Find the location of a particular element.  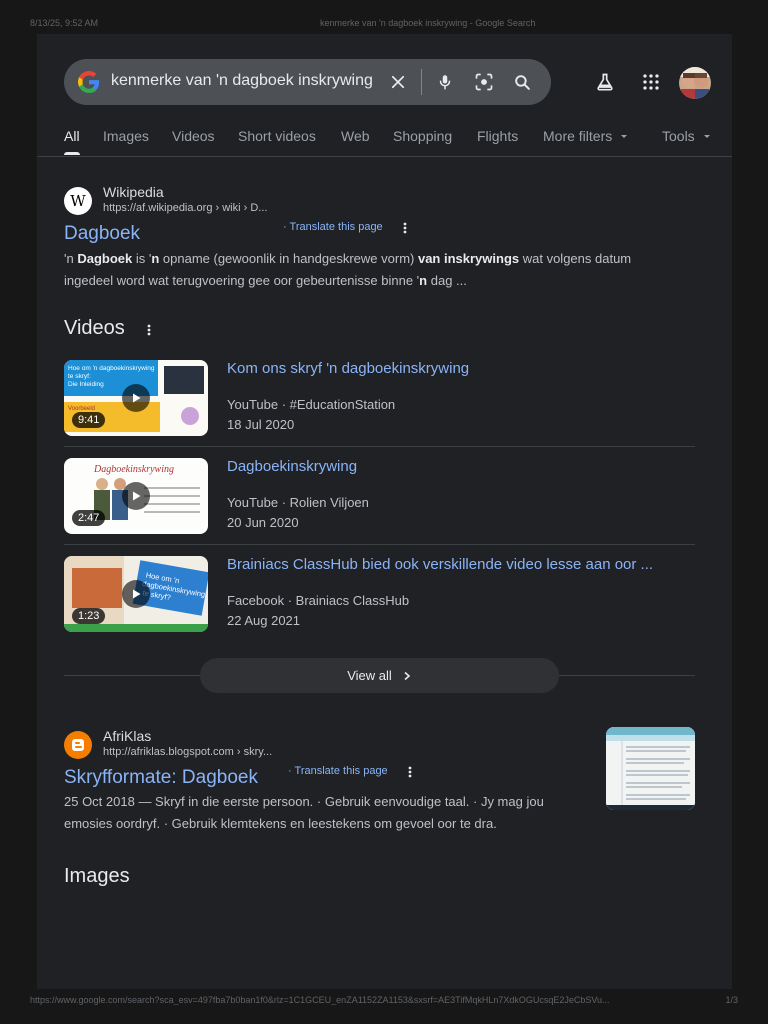

video-duration: 2:47 is located at coordinates (89, 518).